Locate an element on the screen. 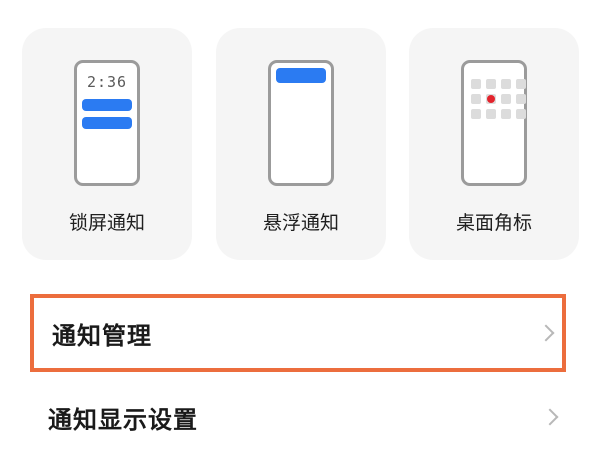 This screenshot has width=600, height=457. floating-notification-card: 悬浮通知 is located at coordinates (301, 144).